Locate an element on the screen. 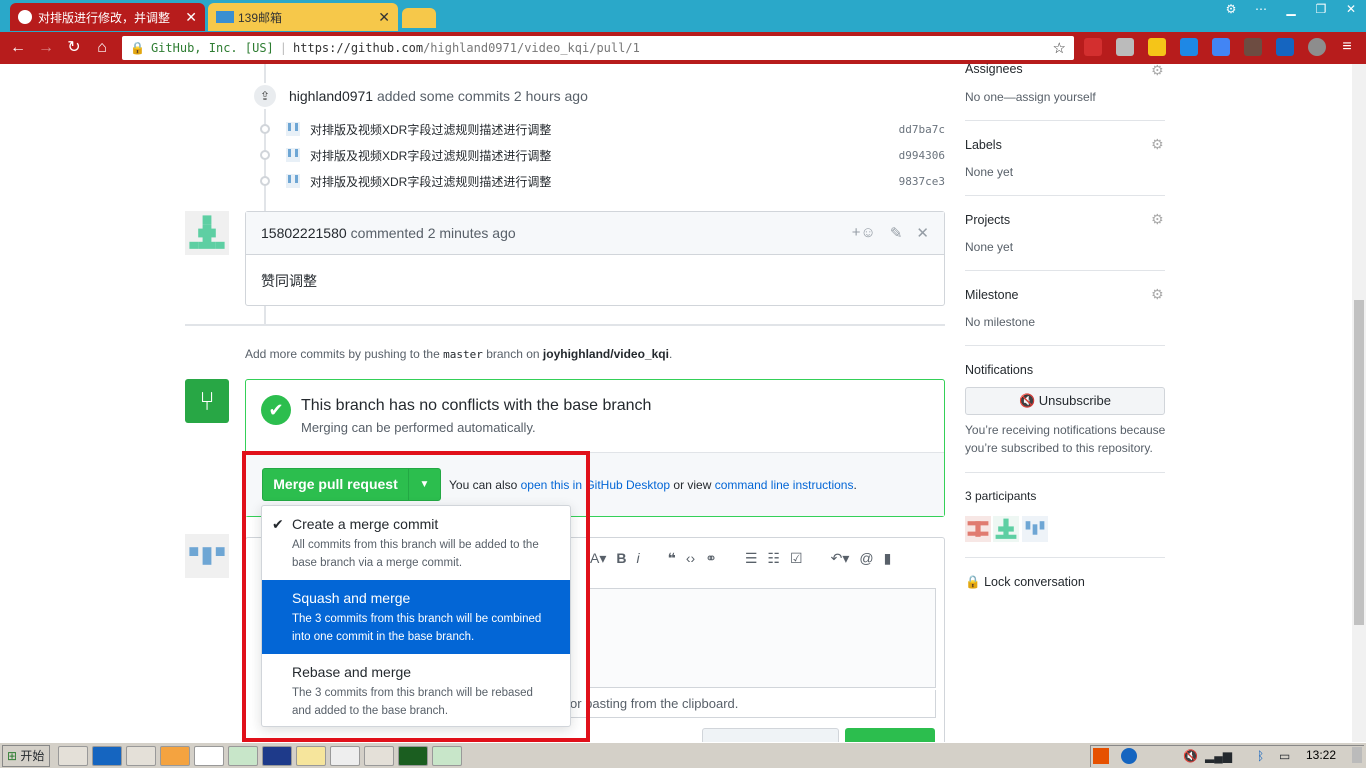 This screenshot has width=1366, height=768. link-icon: ⚭ is located at coordinates (711, 558).